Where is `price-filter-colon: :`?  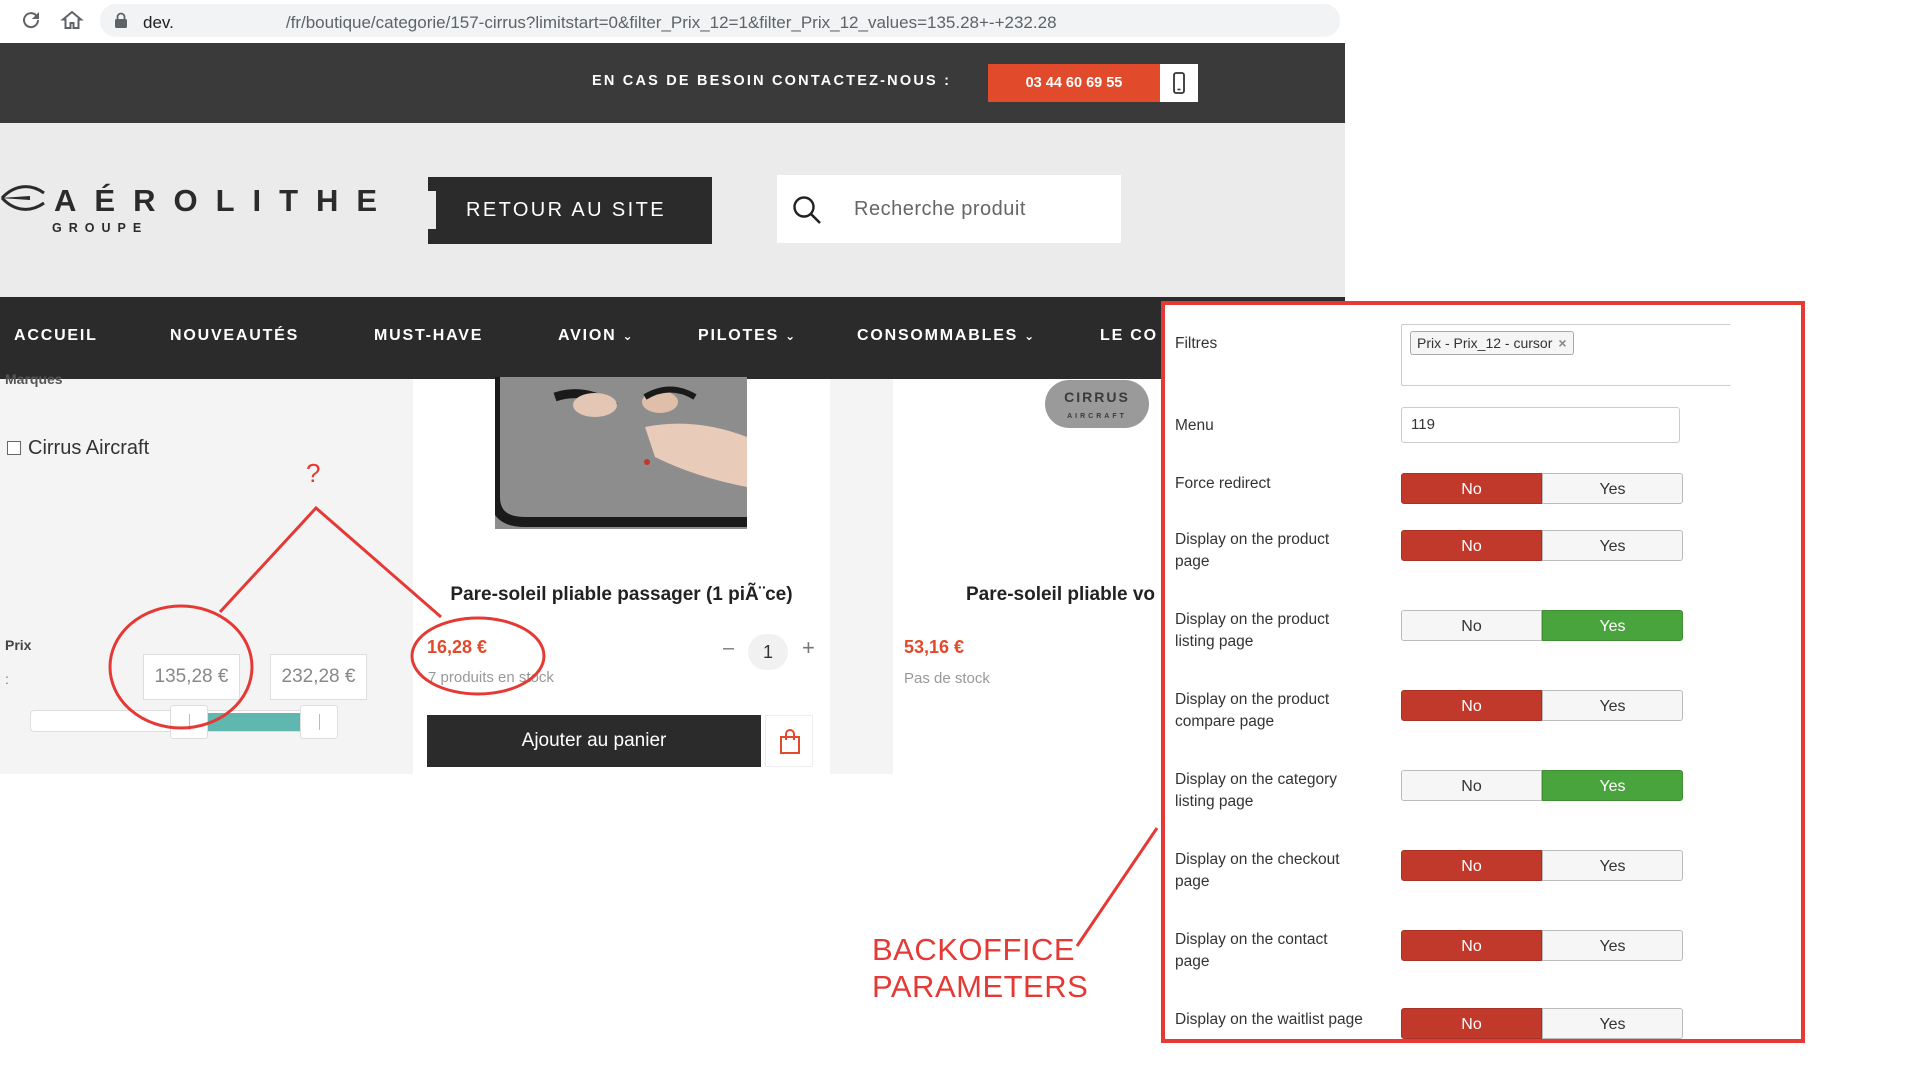 price-filter-colon: : is located at coordinates (7, 679).